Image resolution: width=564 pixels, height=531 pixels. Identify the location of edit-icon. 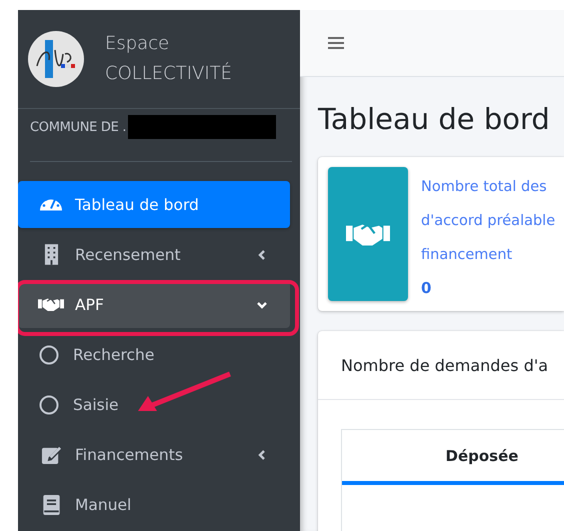
(51, 454).